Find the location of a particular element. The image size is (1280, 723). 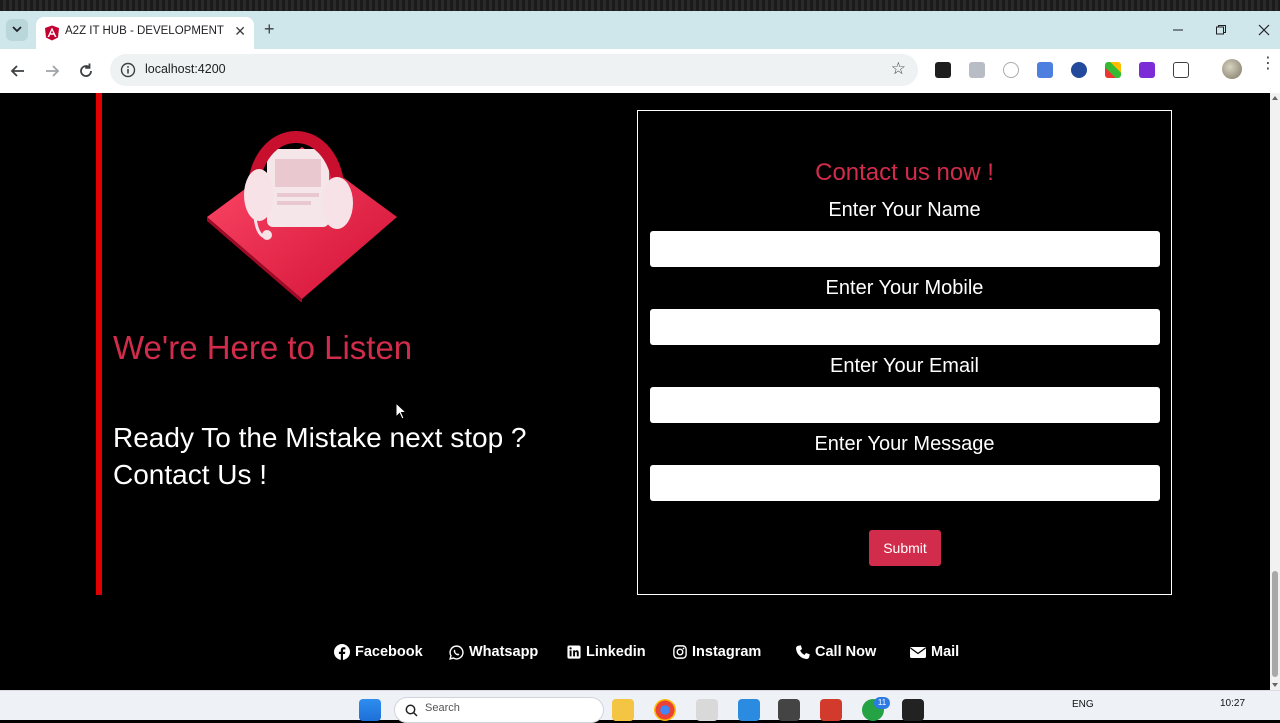

envelope-icon is located at coordinates (918, 652).